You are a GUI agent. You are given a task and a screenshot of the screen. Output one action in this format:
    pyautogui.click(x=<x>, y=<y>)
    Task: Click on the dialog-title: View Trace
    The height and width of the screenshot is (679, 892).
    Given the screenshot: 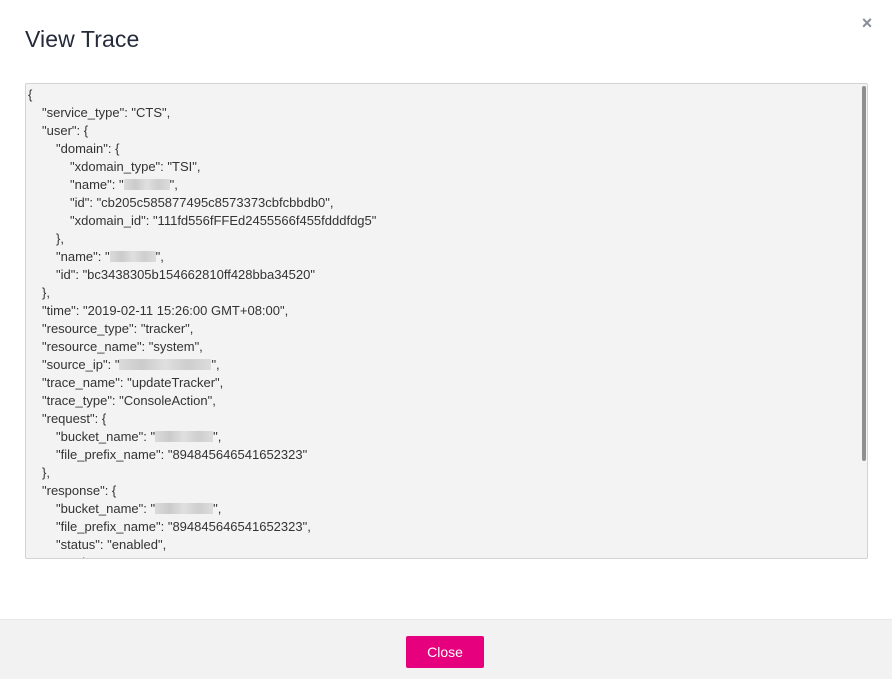 What is the action you would take?
    pyautogui.click(x=82, y=39)
    